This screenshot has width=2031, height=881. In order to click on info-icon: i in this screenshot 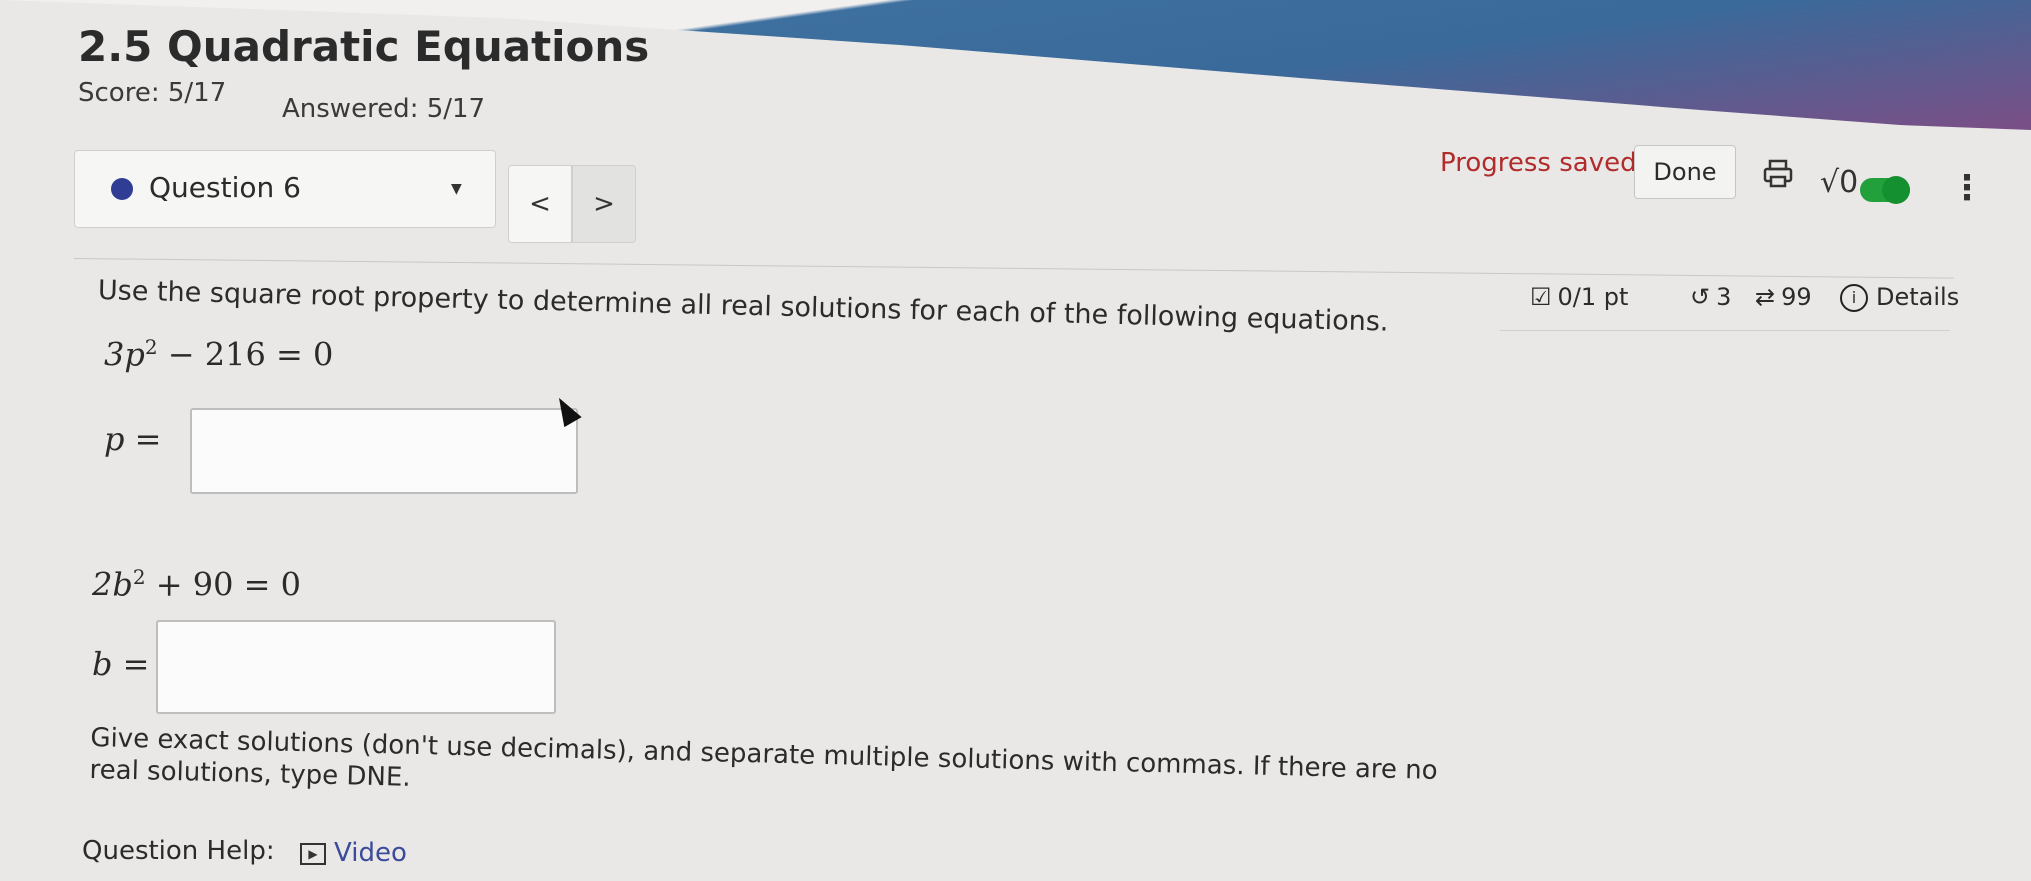, I will do `click(1854, 298)`.